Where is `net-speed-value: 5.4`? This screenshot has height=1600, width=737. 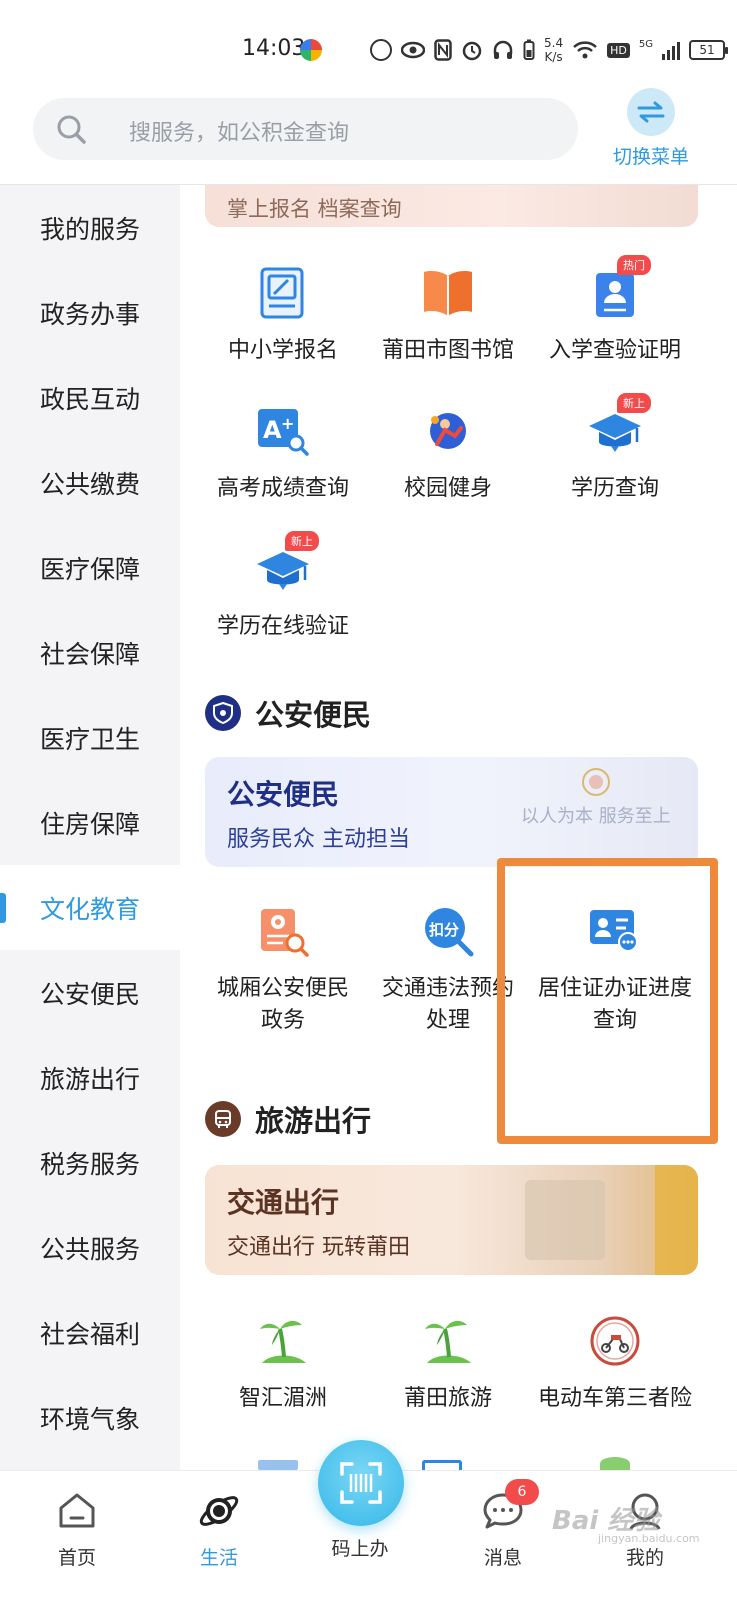
net-speed-value: 5.4 is located at coordinates (554, 43).